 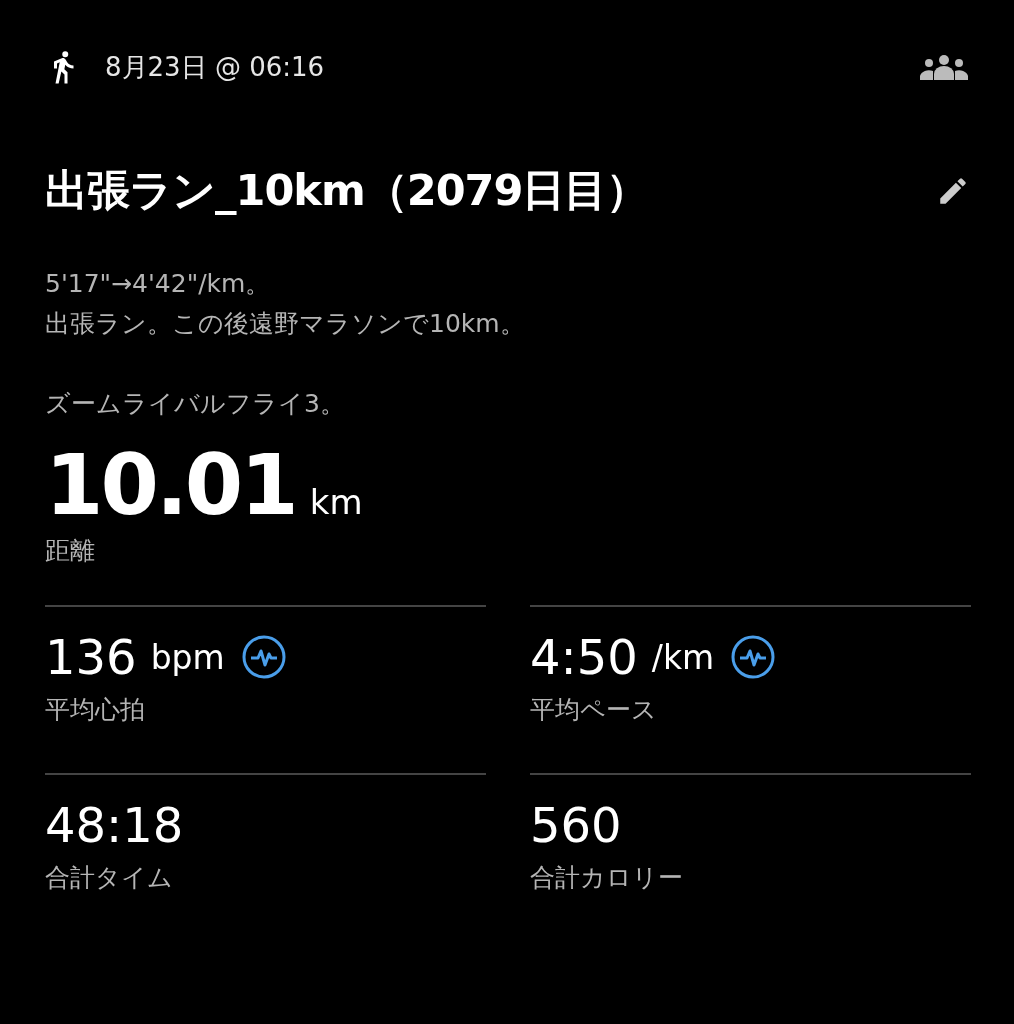 I want to click on stat-unit: bpm, so click(x=187, y=657).